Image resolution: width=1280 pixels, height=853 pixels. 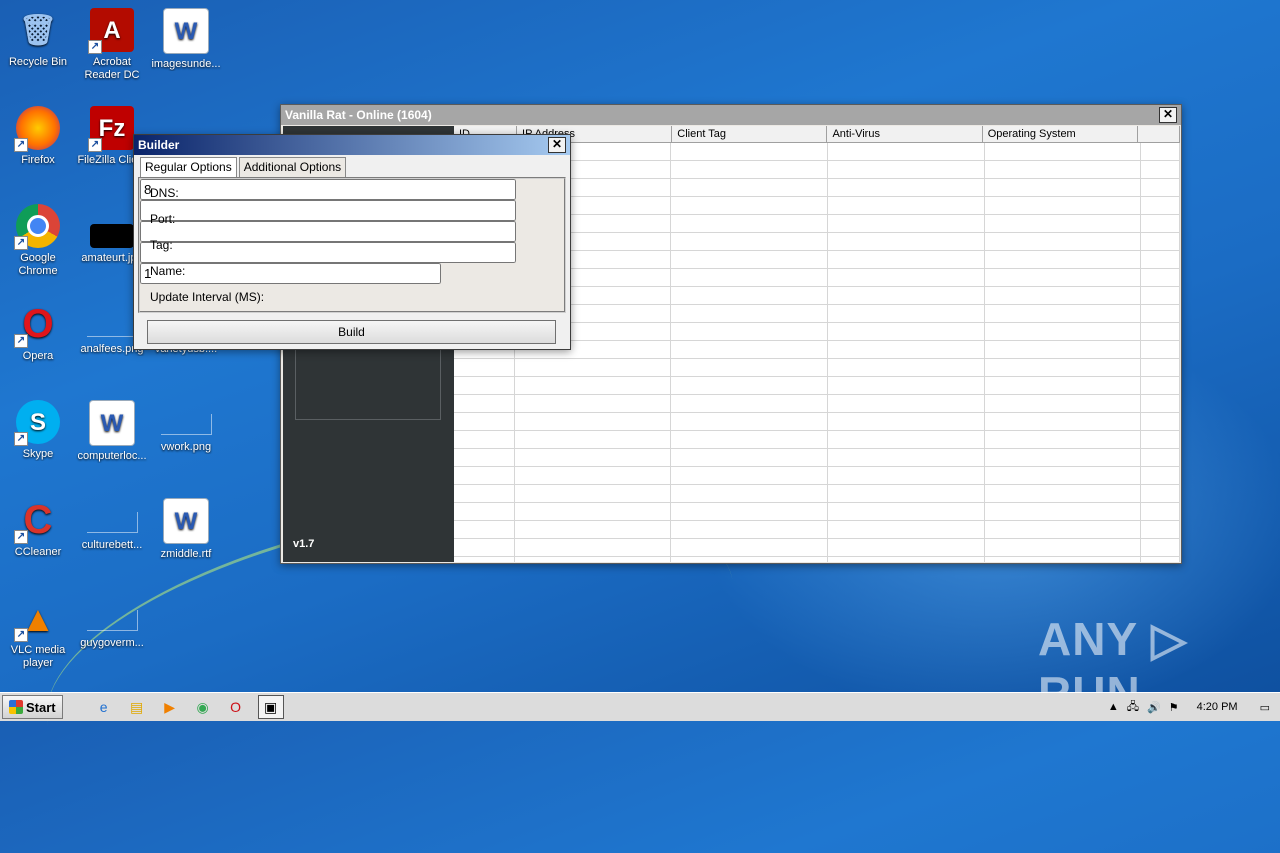 What do you see at coordinates (1113, 707) in the screenshot?
I see `show-hidden-icons-icon: ▲` at bounding box center [1113, 707].